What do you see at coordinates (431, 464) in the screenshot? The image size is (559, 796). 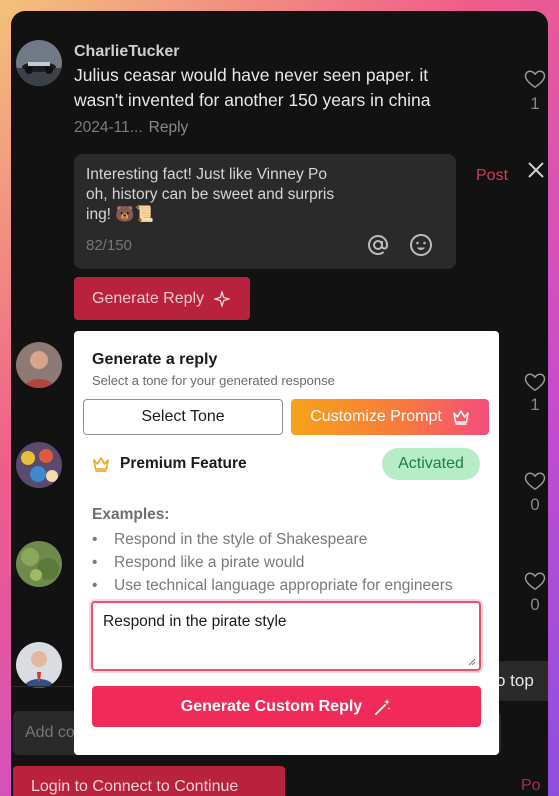 I see `activated-badge: Activated` at bounding box center [431, 464].